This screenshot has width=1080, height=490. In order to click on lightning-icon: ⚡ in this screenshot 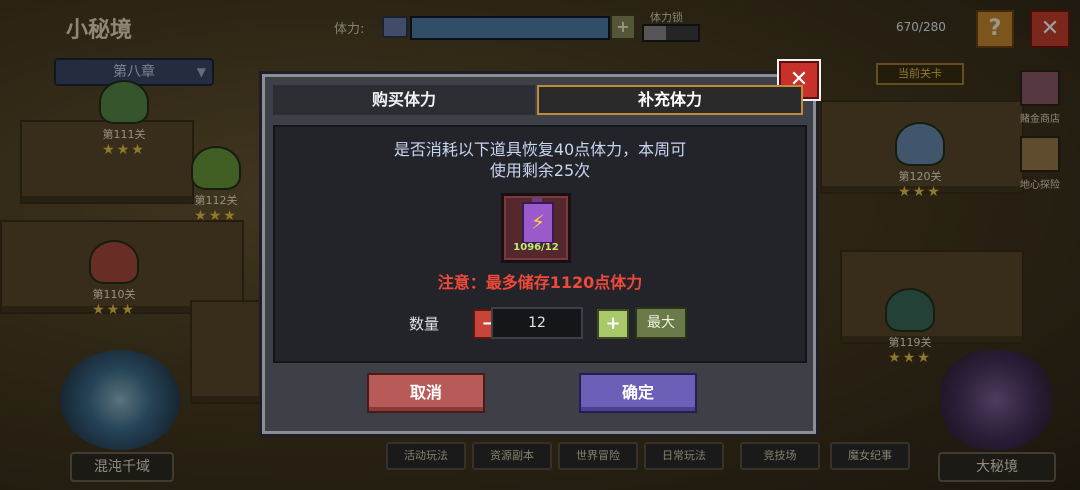, I will do `click(538, 222)`.